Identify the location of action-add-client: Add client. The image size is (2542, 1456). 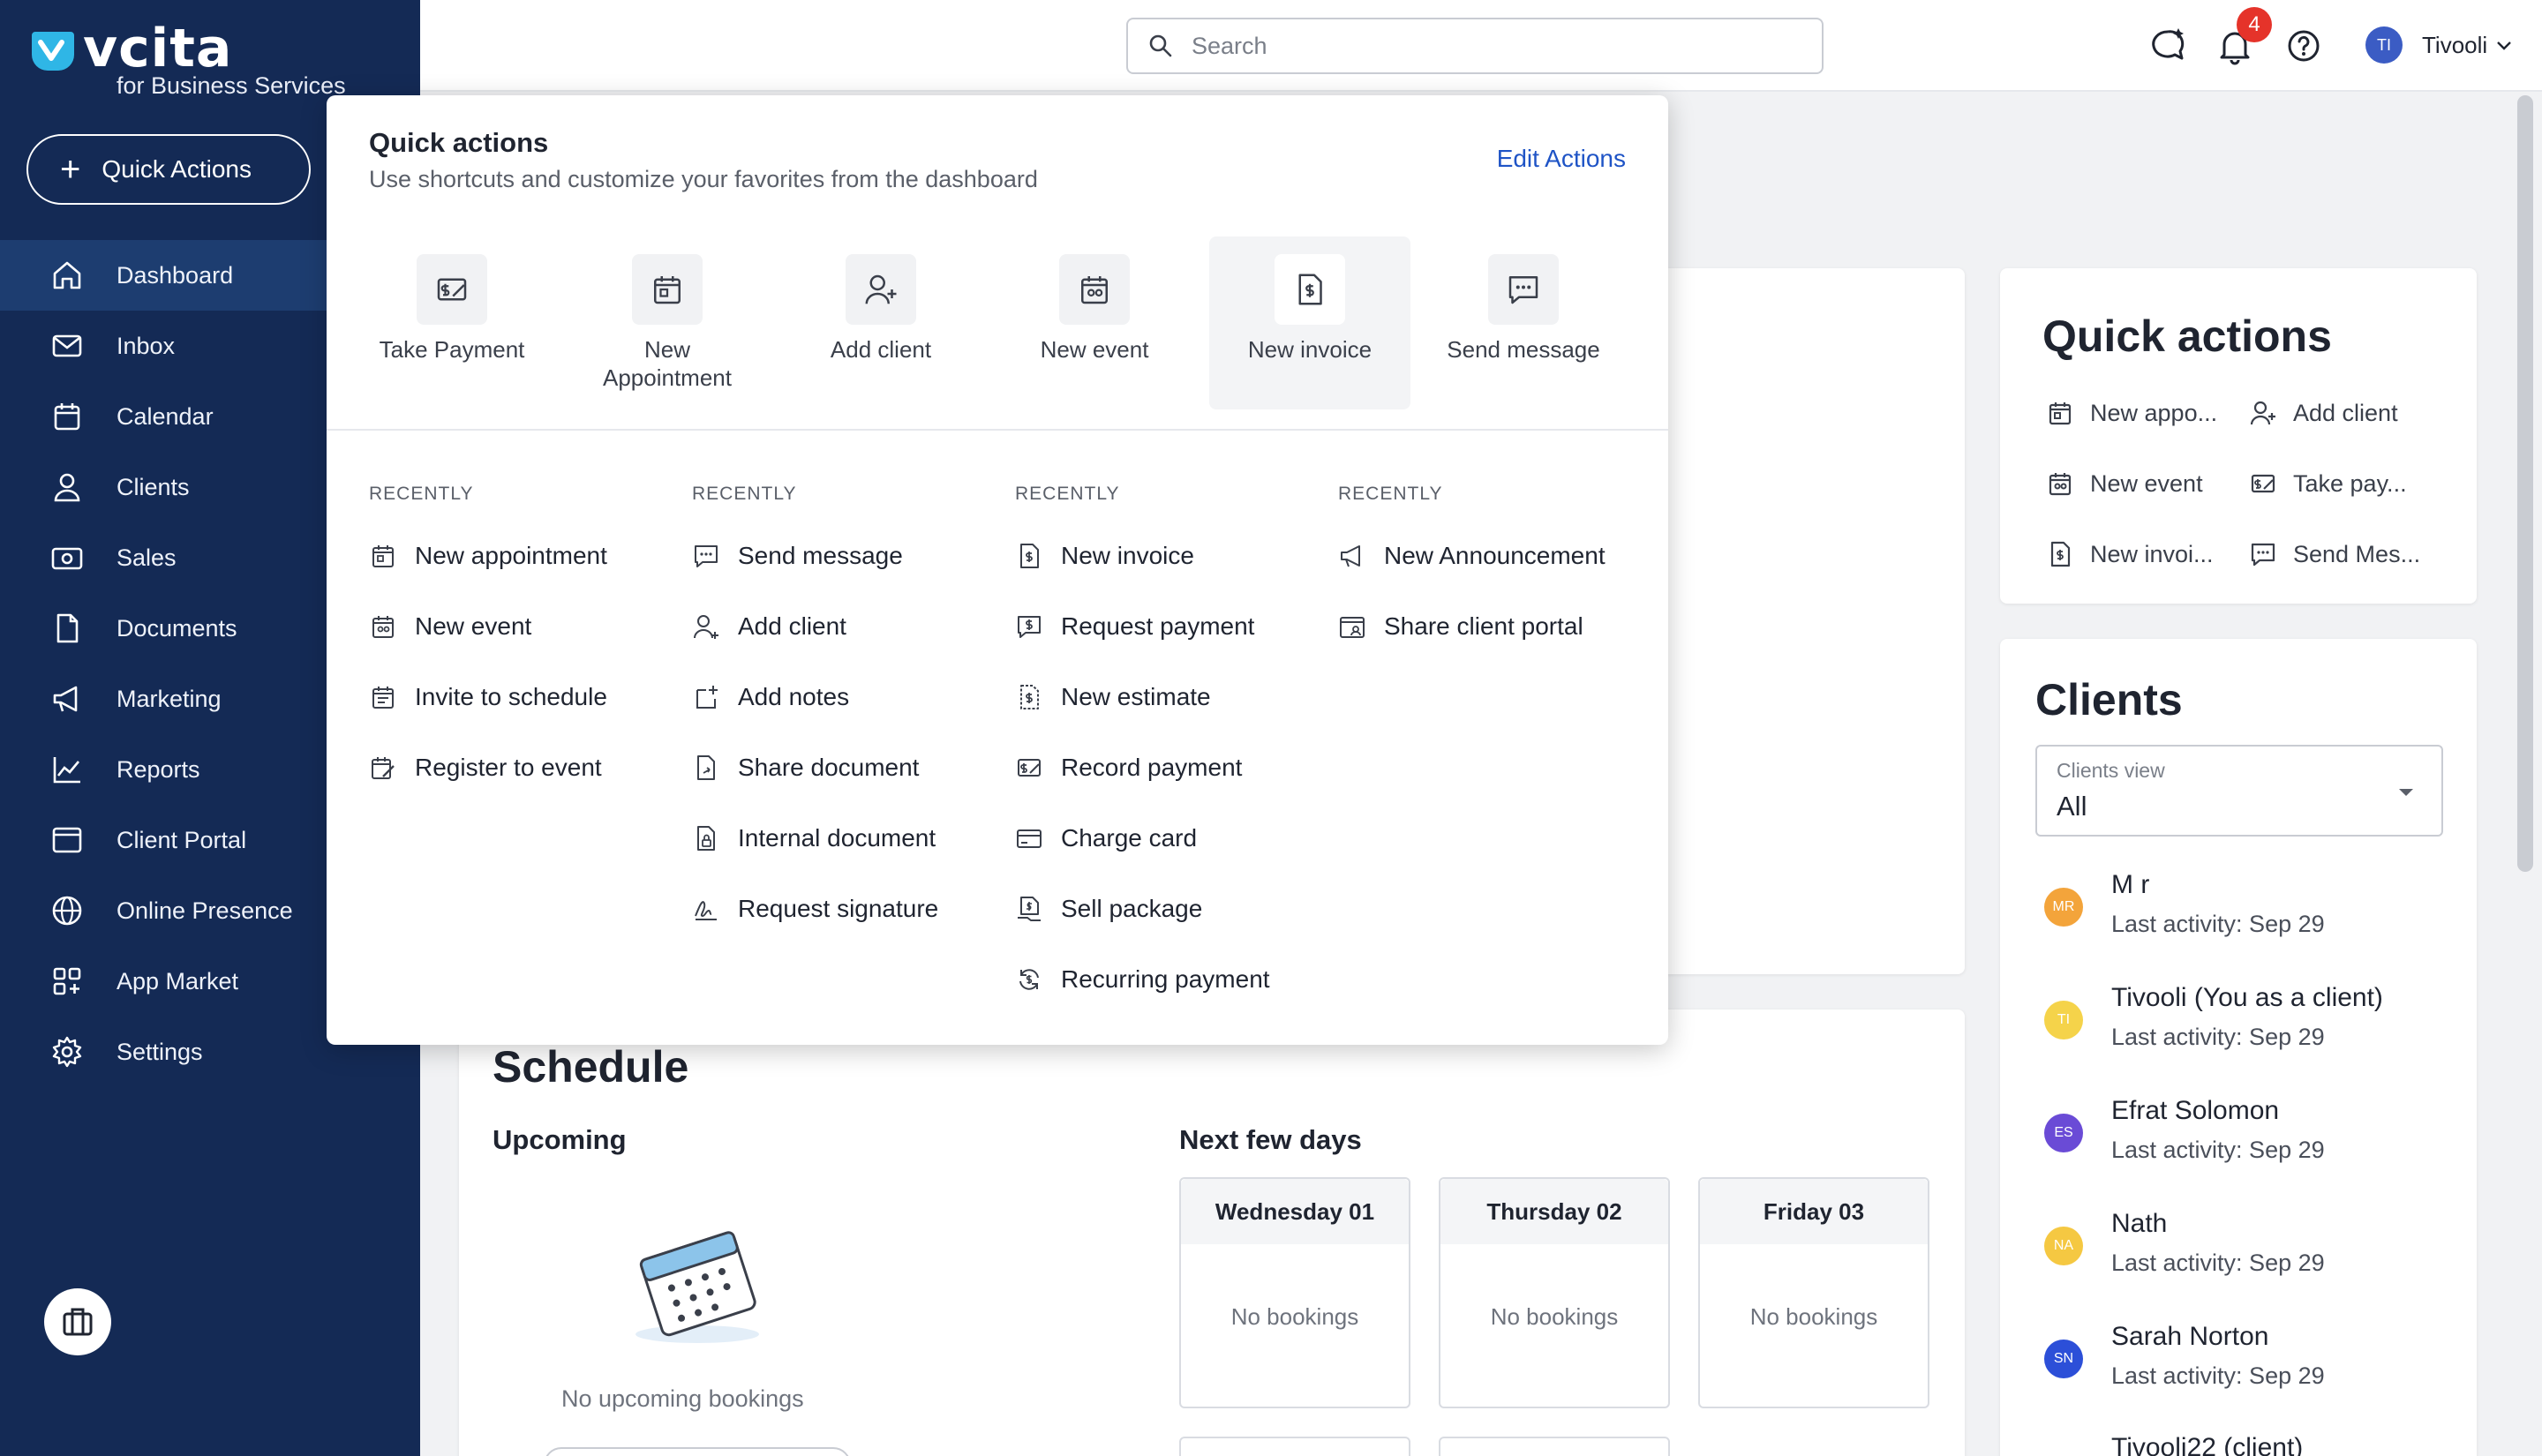
(769, 626).